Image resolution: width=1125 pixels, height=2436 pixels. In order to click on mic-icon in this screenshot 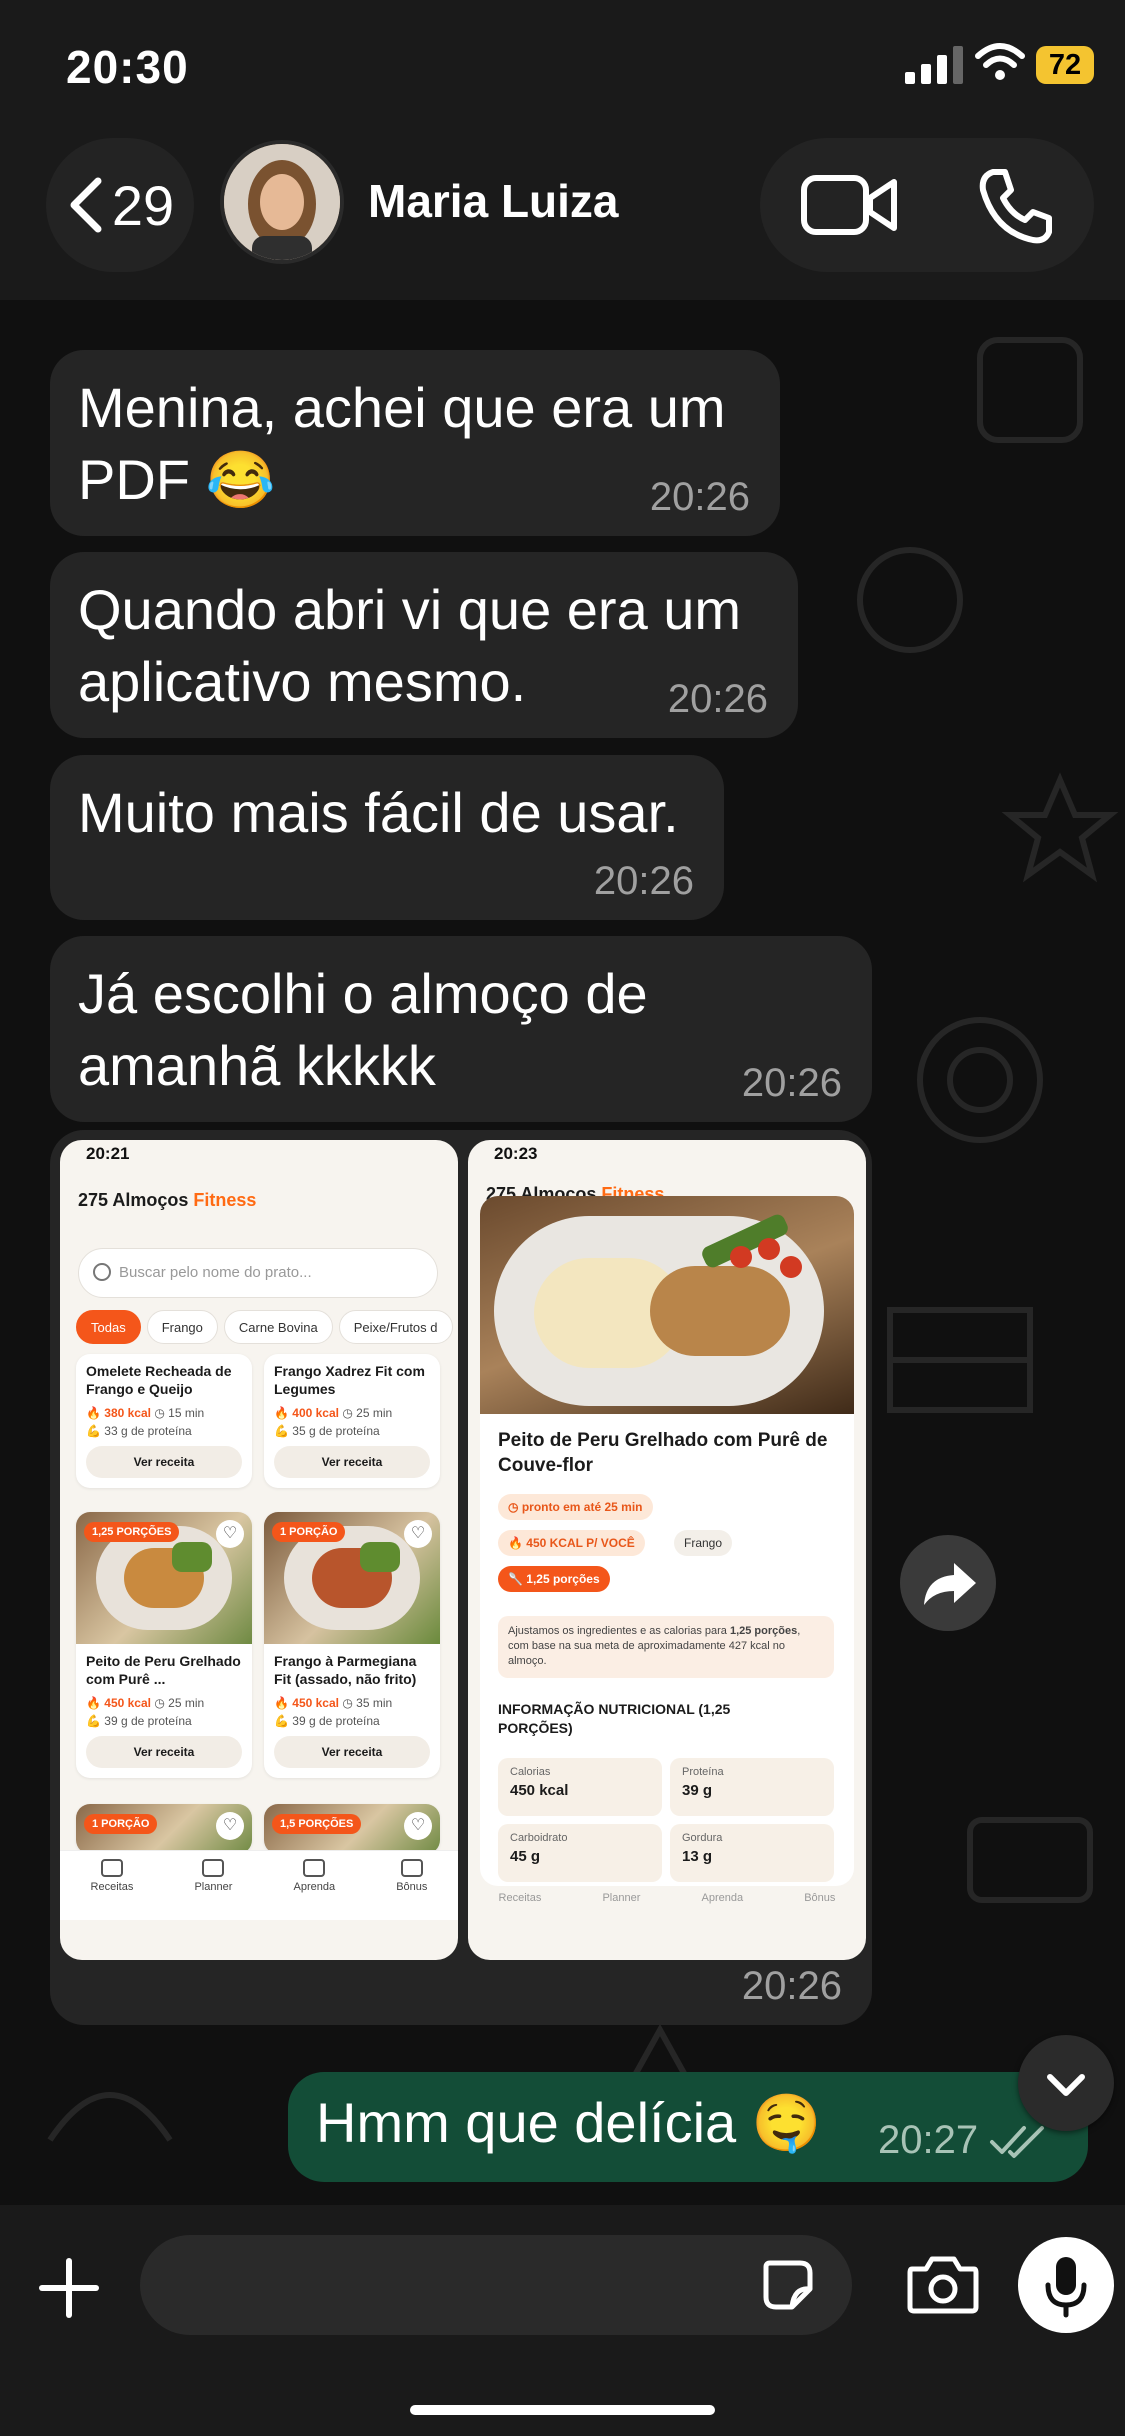, I will do `click(1066, 2287)`.